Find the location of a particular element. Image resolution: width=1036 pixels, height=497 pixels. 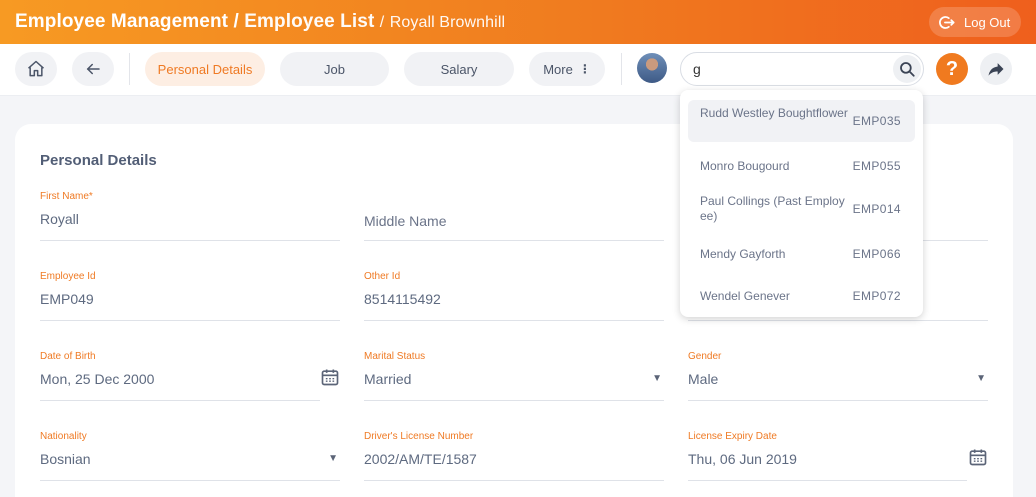

employee-id-value: EMP049 is located at coordinates (67, 299).